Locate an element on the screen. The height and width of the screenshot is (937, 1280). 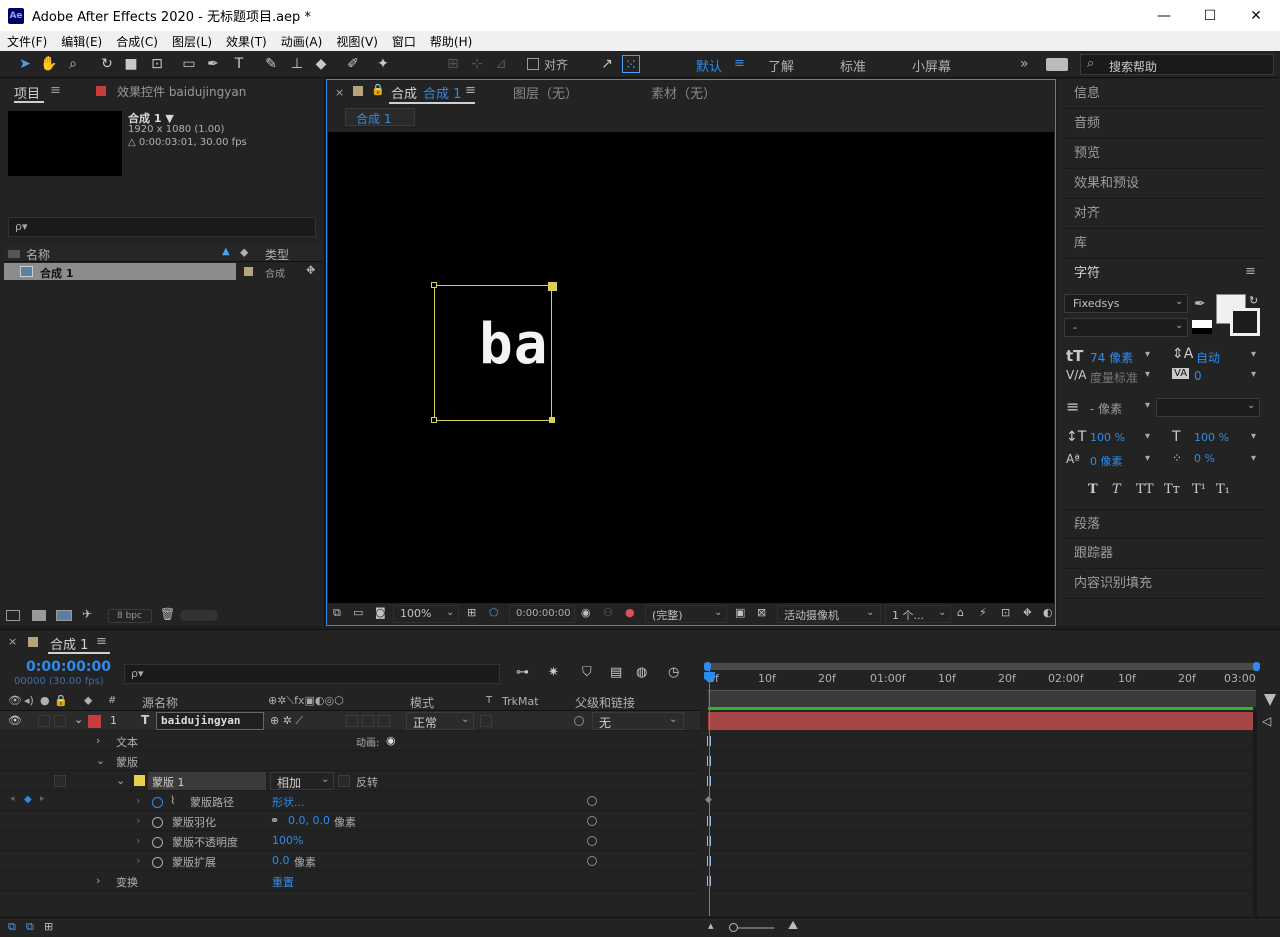
col-type: 类型 is located at coordinates (277, 254).